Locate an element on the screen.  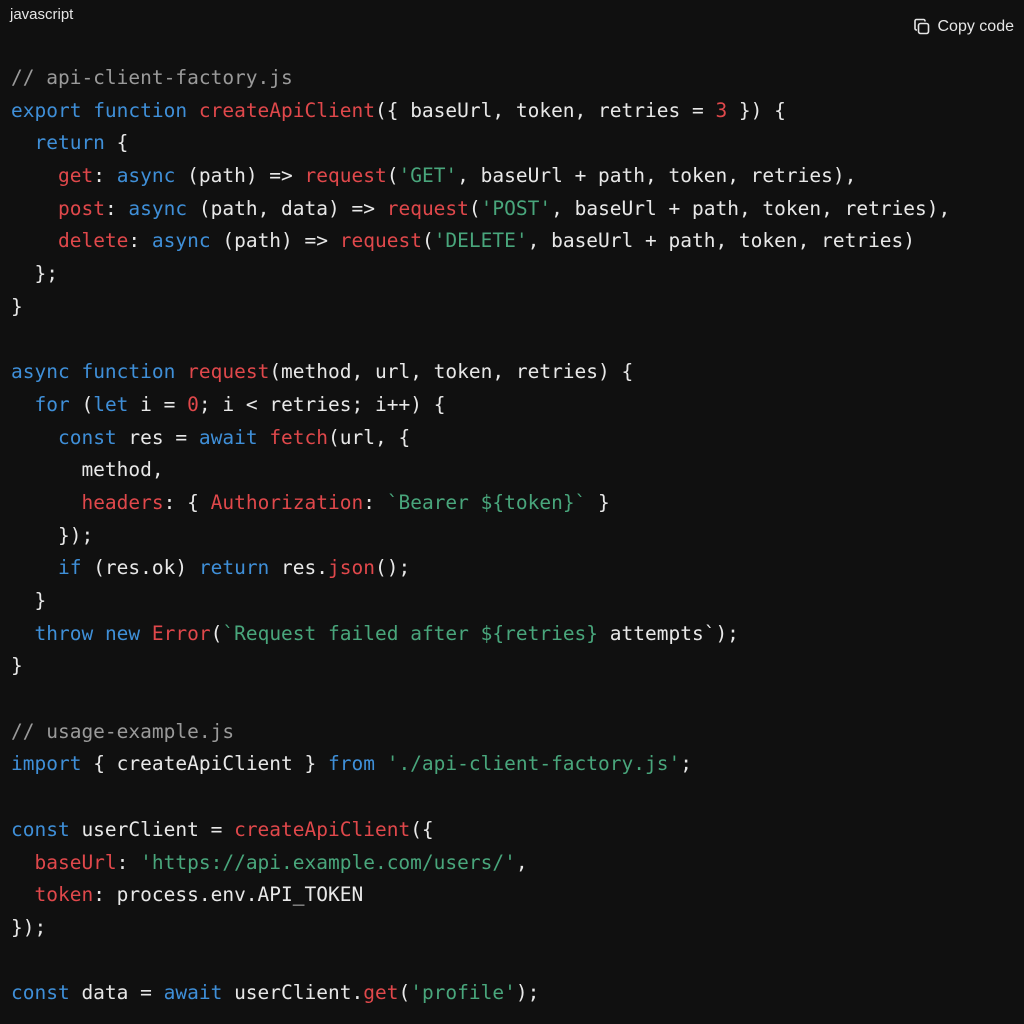
code-text: ); is located at coordinates (527, 993).